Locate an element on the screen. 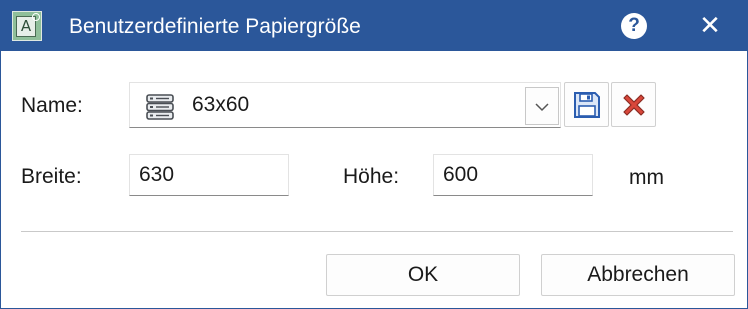  floppy-disk-icon is located at coordinates (587, 105).